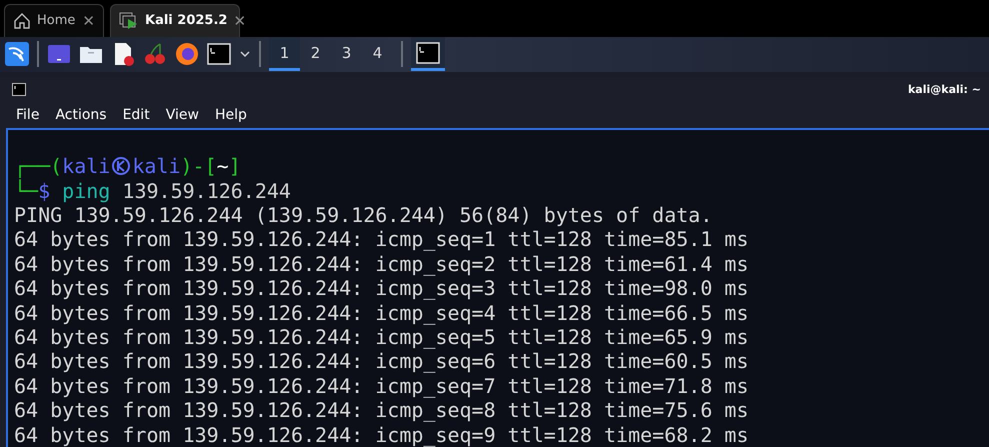 This screenshot has height=447, width=989. What do you see at coordinates (85, 190) in the screenshot?
I see `prompt-text: ping` at bounding box center [85, 190].